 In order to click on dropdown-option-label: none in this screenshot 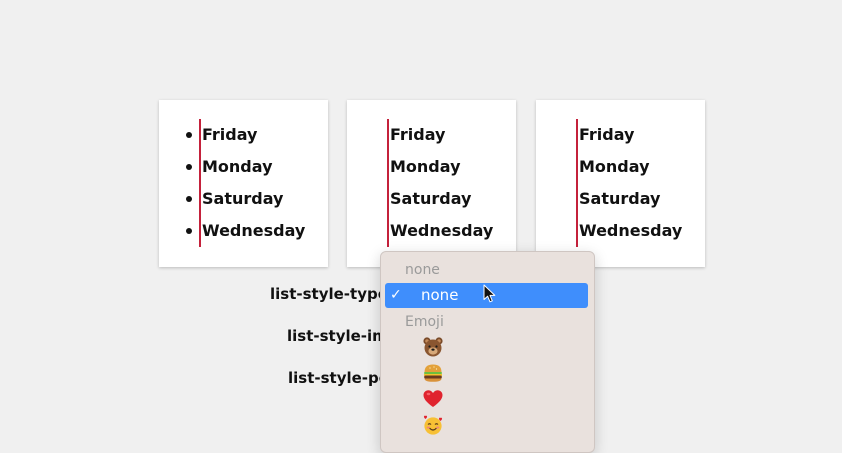, I will do `click(440, 295)`.